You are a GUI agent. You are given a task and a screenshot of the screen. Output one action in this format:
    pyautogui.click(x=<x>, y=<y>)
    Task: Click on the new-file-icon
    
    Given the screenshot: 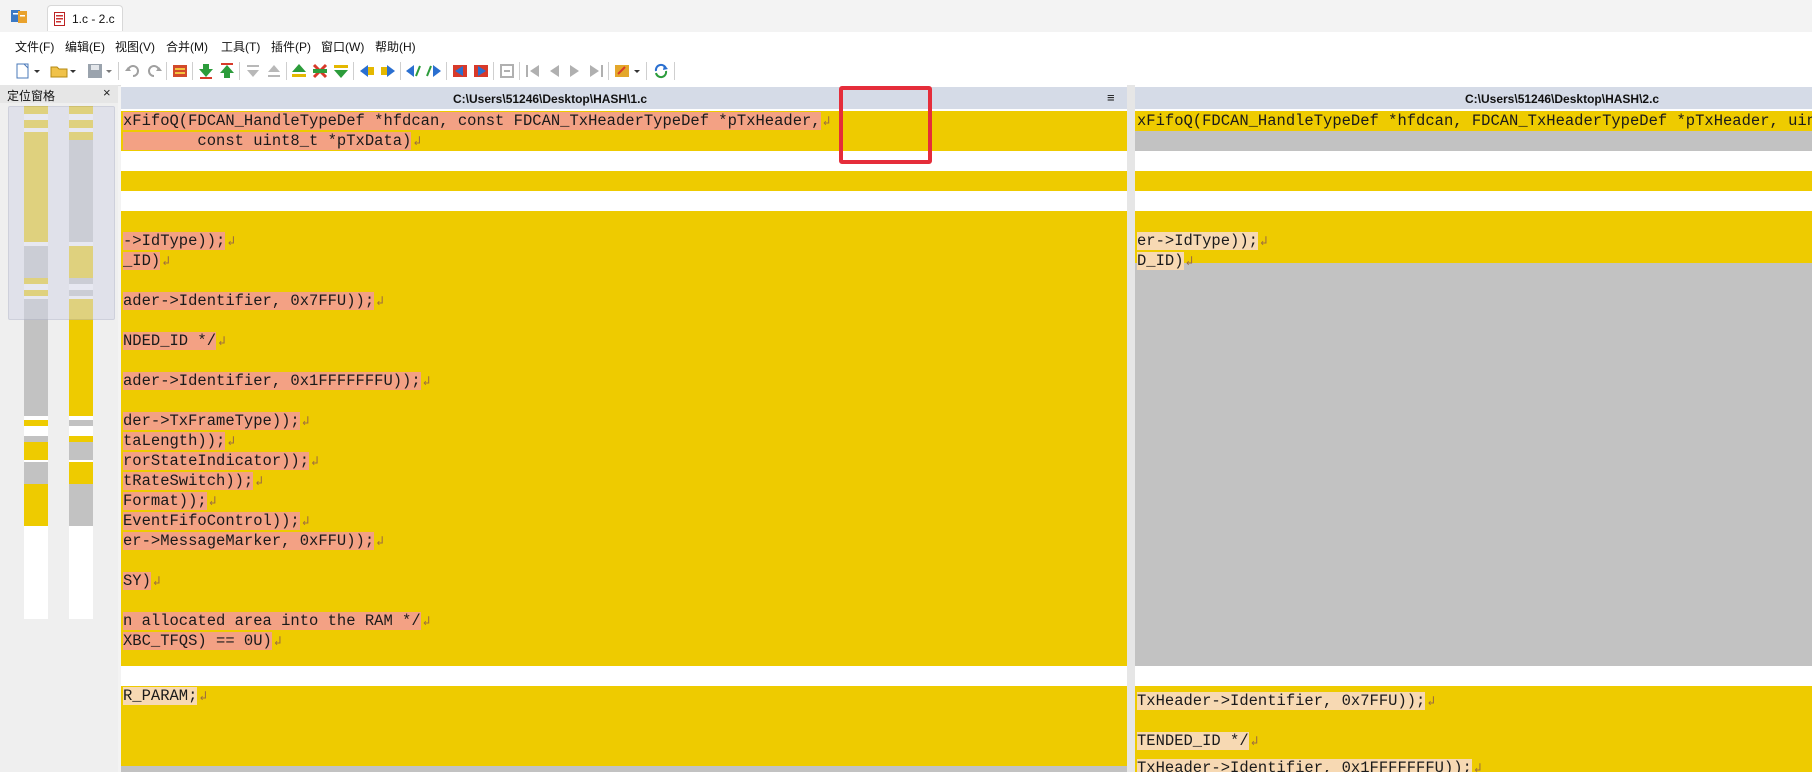 What is the action you would take?
    pyautogui.click(x=23, y=71)
    